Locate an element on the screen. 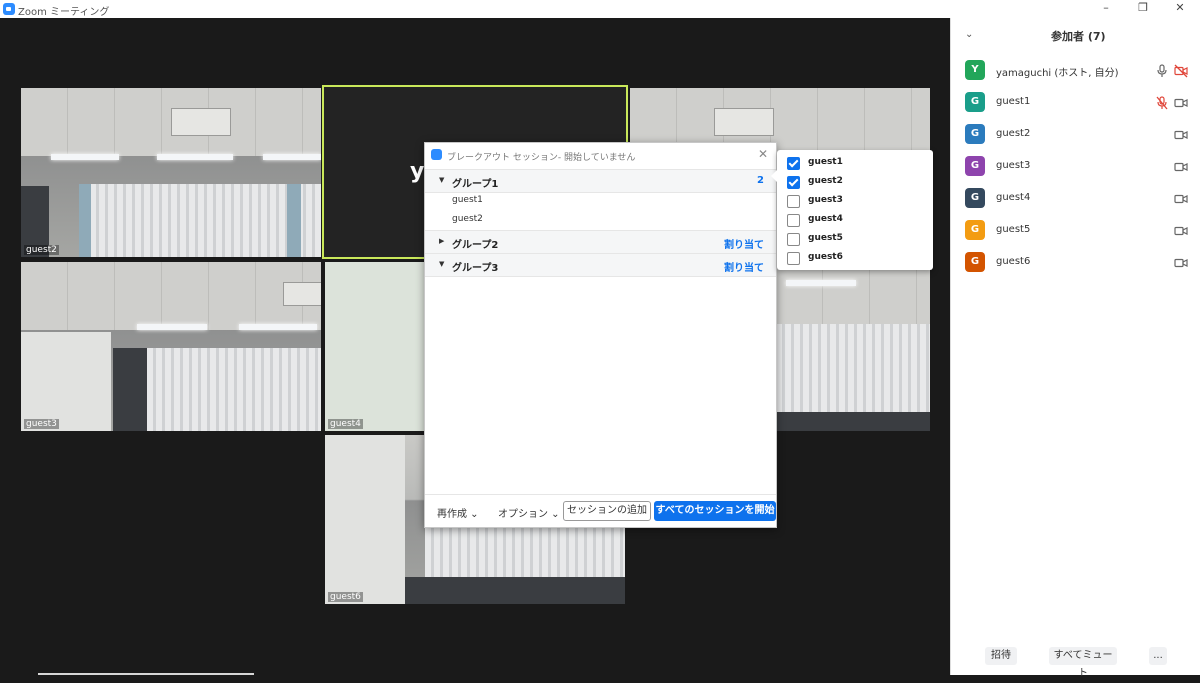 This screenshot has height=683, width=1200. group-row-3: ▼ グループ3 割り当て is located at coordinates (600, 265).